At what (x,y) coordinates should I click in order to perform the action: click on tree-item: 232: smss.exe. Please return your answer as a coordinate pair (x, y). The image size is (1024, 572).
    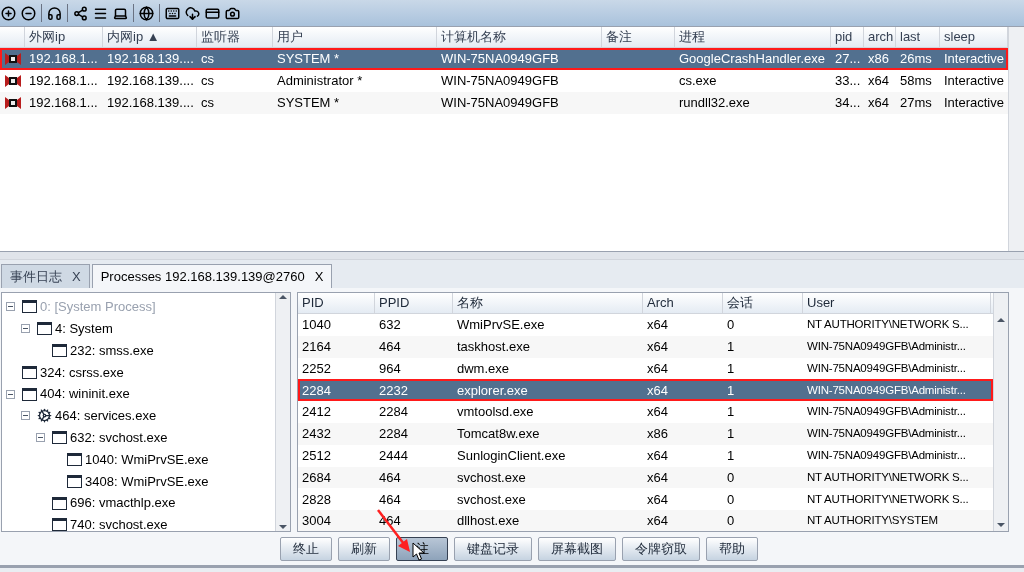
    Looking at the image, I should click on (112, 350).